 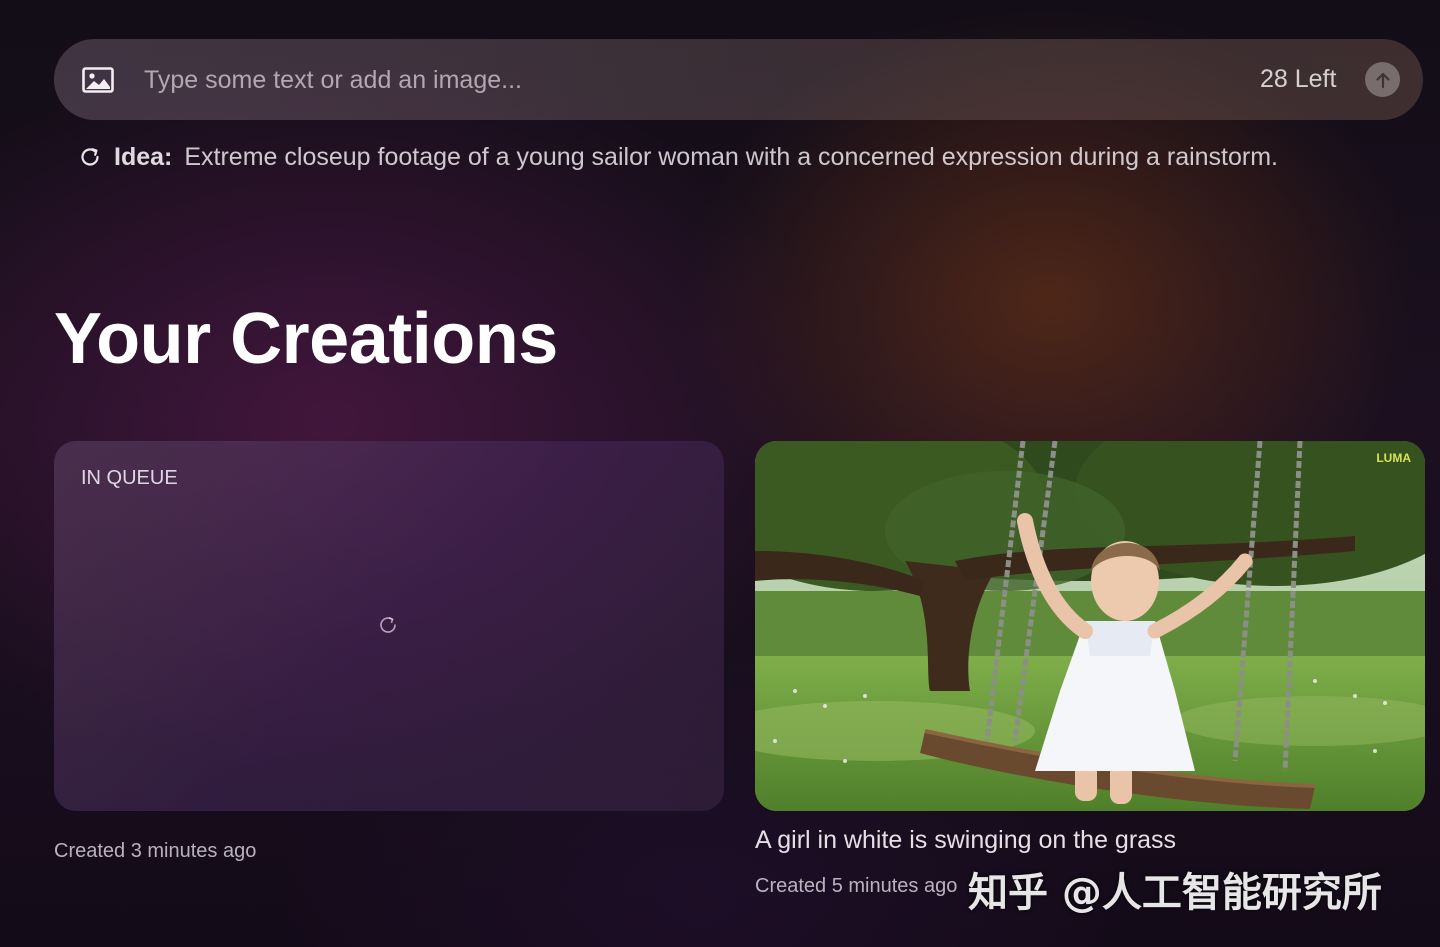 What do you see at coordinates (634, 80) in the screenshot?
I see `prompt-input` at bounding box center [634, 80].